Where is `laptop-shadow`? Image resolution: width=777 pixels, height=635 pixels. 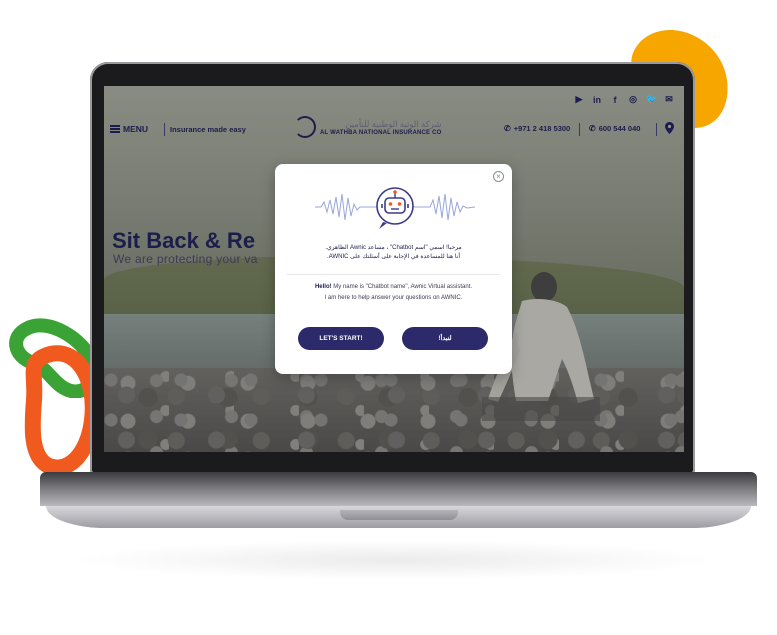 laptop-shadow is located at coordinates (395, 560).